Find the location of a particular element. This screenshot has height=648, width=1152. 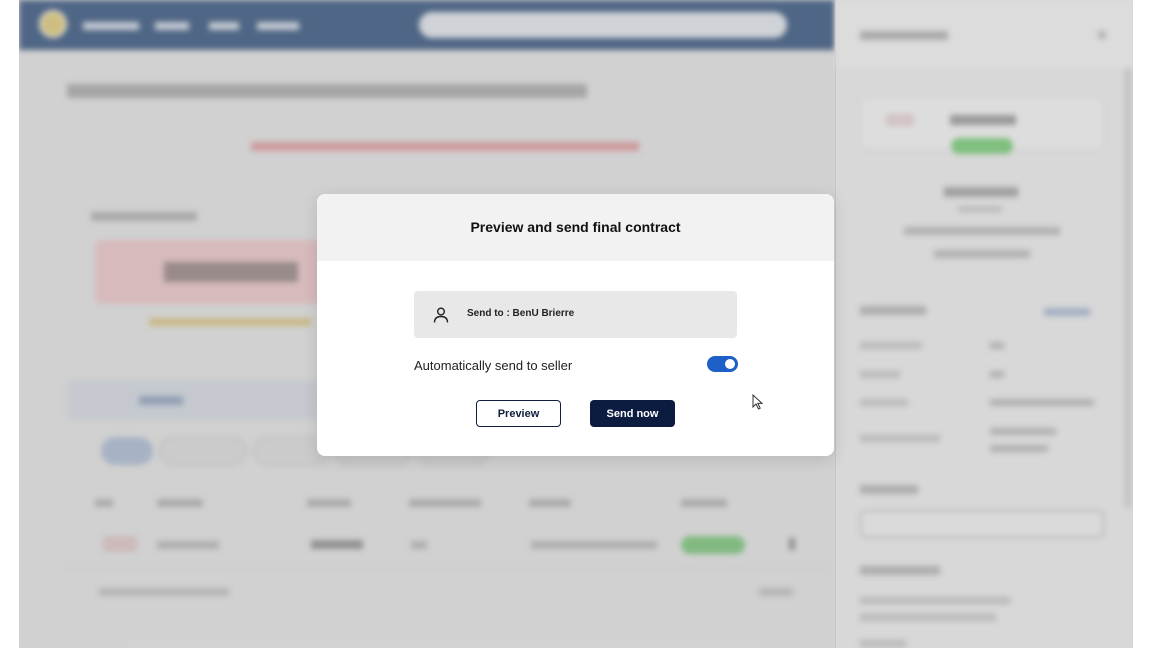

person-icon is located at coordinates (441, 315).